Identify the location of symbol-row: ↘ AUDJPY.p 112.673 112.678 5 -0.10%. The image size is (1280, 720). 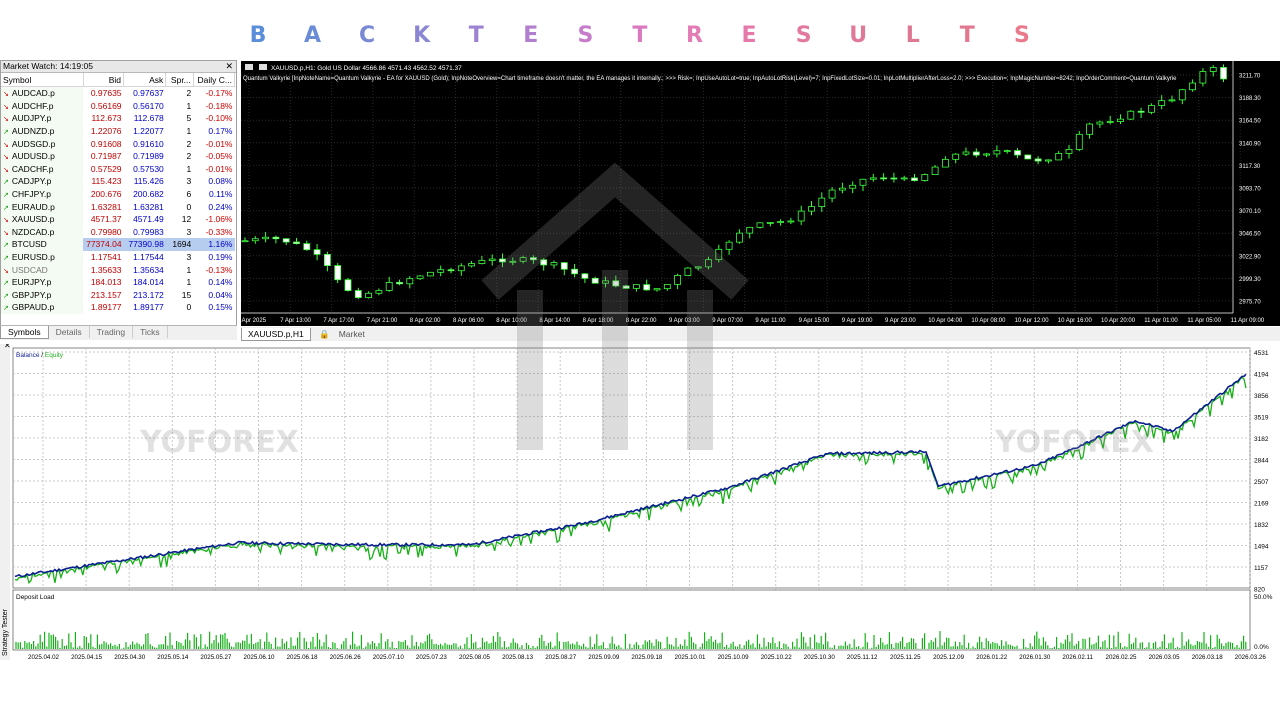
(118, 118).